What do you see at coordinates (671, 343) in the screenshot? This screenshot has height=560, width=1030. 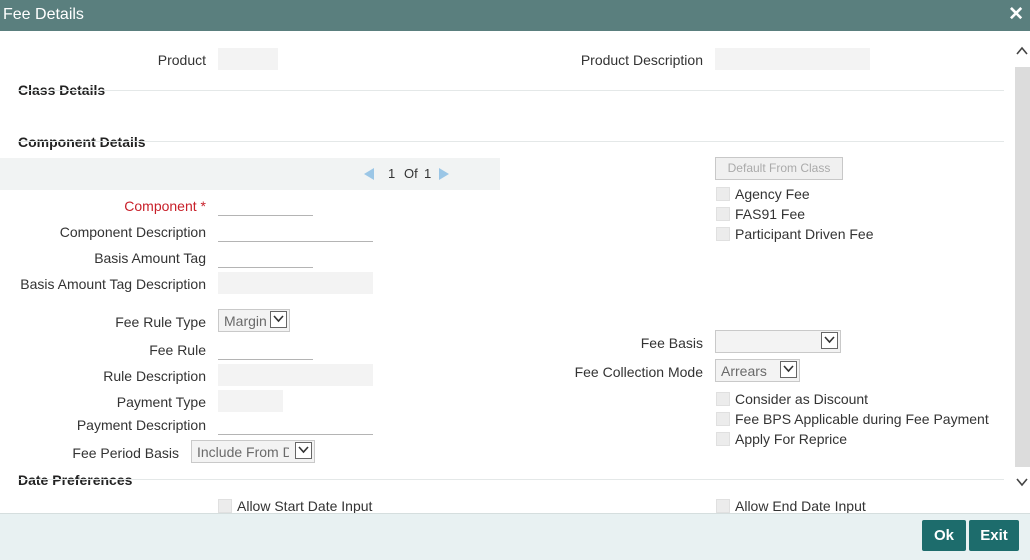 I see `fee-basis-label: Fee Basis` at bounding box center [671, 343].